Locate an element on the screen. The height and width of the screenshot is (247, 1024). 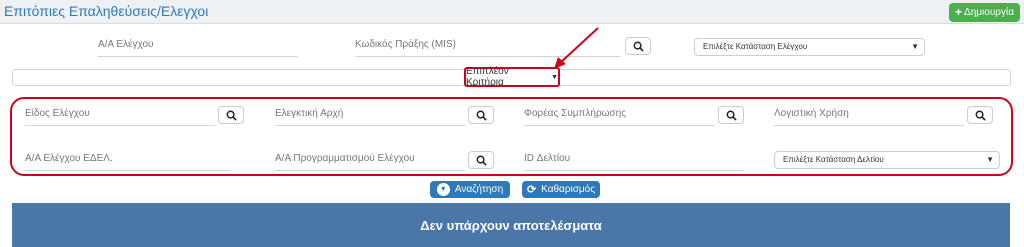
plus-icon: + is located at coordinates (959, 12).